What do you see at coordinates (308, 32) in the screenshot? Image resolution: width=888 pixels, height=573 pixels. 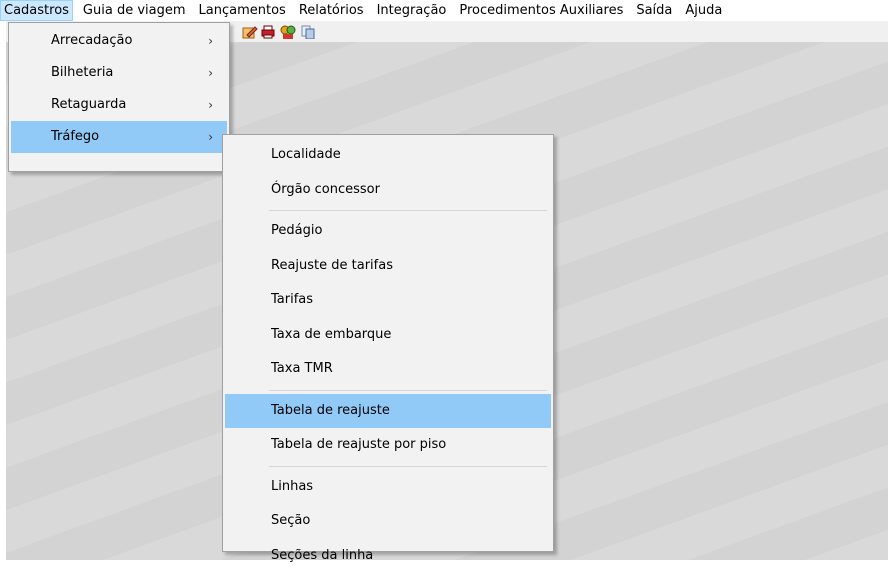 I see `copy-icon` at bounding box center [308, 32].